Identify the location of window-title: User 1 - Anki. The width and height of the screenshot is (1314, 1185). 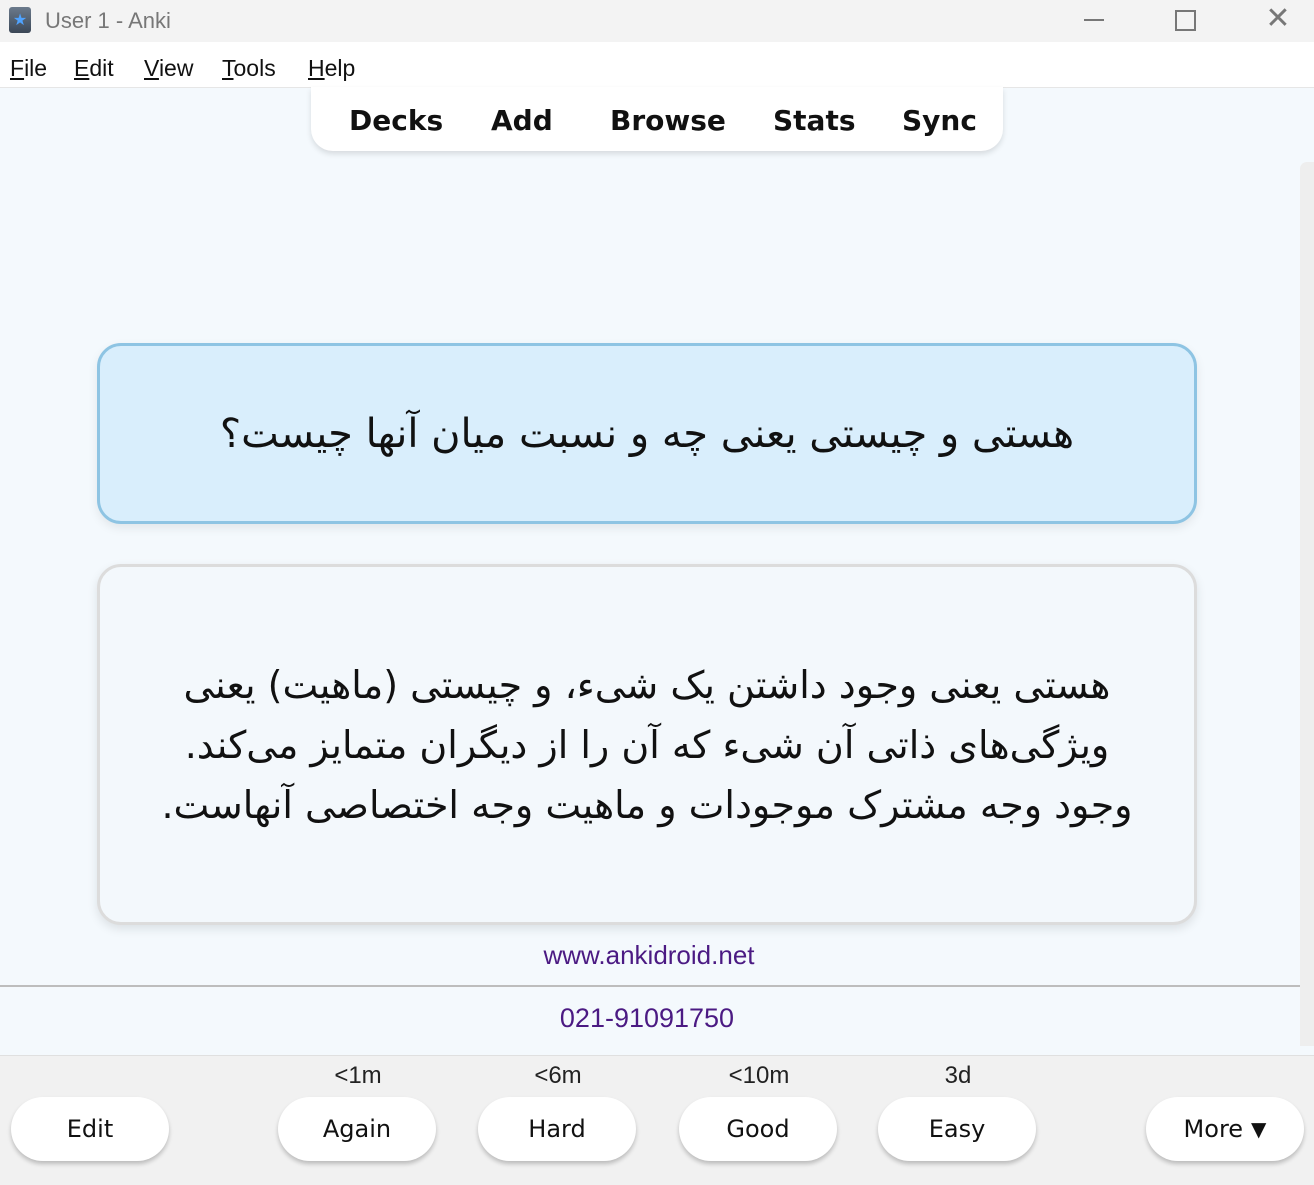
(108, 20).